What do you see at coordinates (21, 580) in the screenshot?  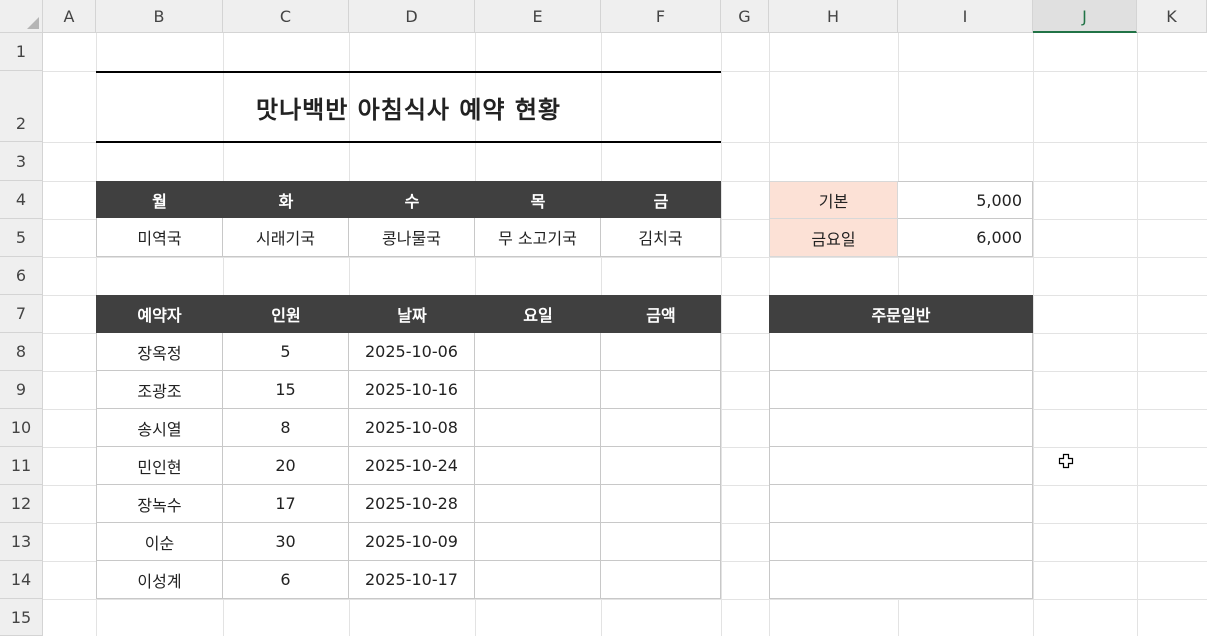 I see `row-header-14: 14` at bounding box center [21, 580].